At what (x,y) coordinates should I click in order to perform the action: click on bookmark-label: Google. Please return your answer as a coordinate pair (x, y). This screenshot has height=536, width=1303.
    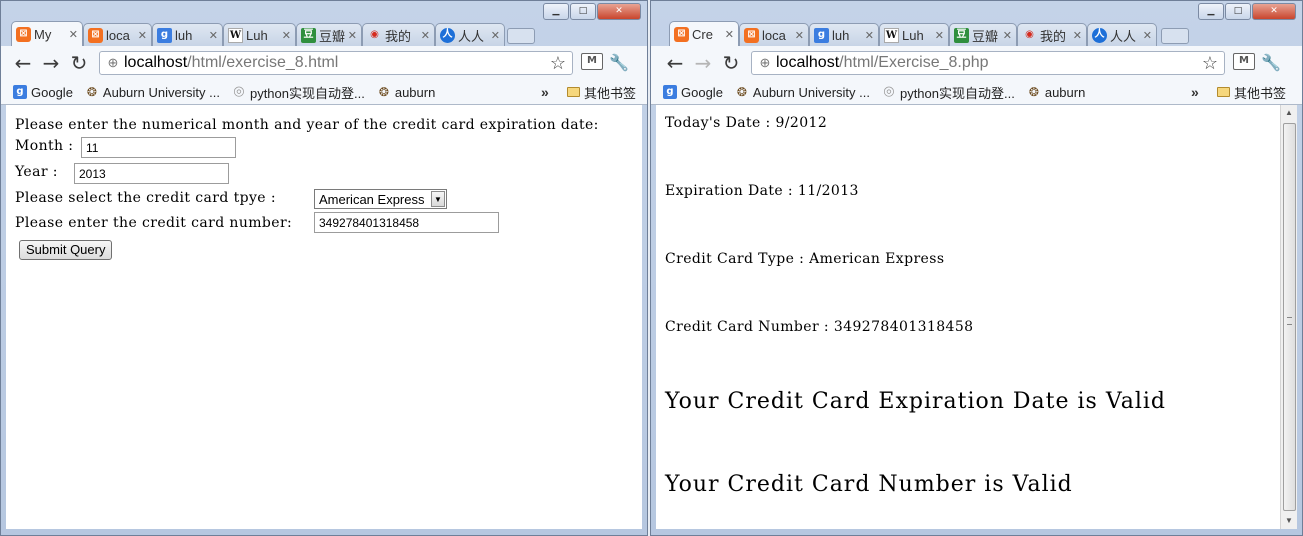
    Looking at the image, I should click on (702, 92).